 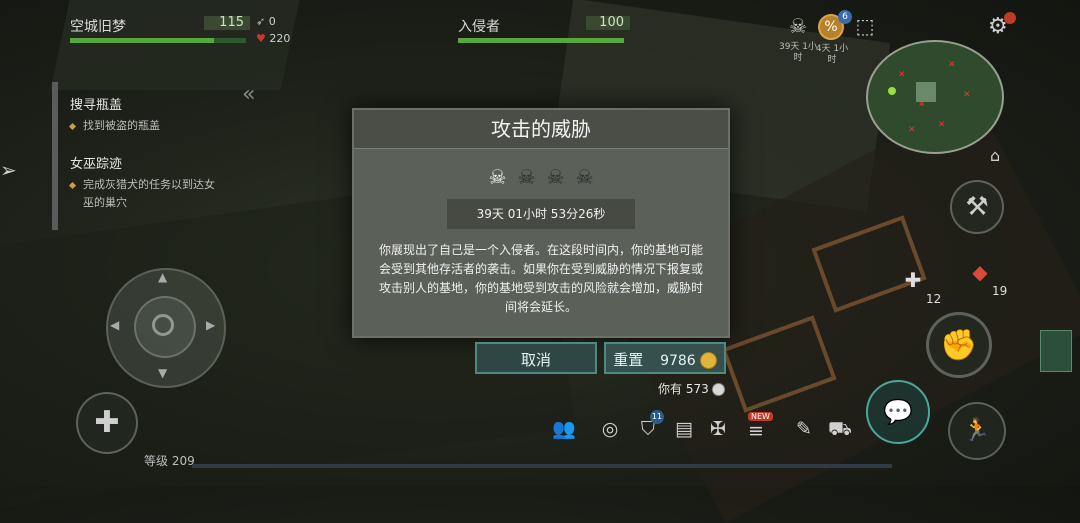 I want to click on quest-desc: 完成灰猎犬的任务以到达女 巫的巢穴, so click(x=158, y=194).